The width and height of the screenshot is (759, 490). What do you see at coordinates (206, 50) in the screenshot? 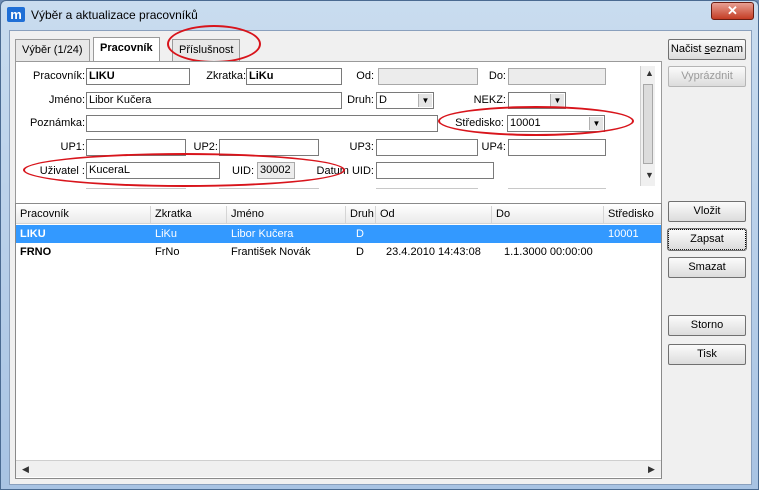
I see `tab-prislusnost: Příslušnost` at bounding box center [206, 50].